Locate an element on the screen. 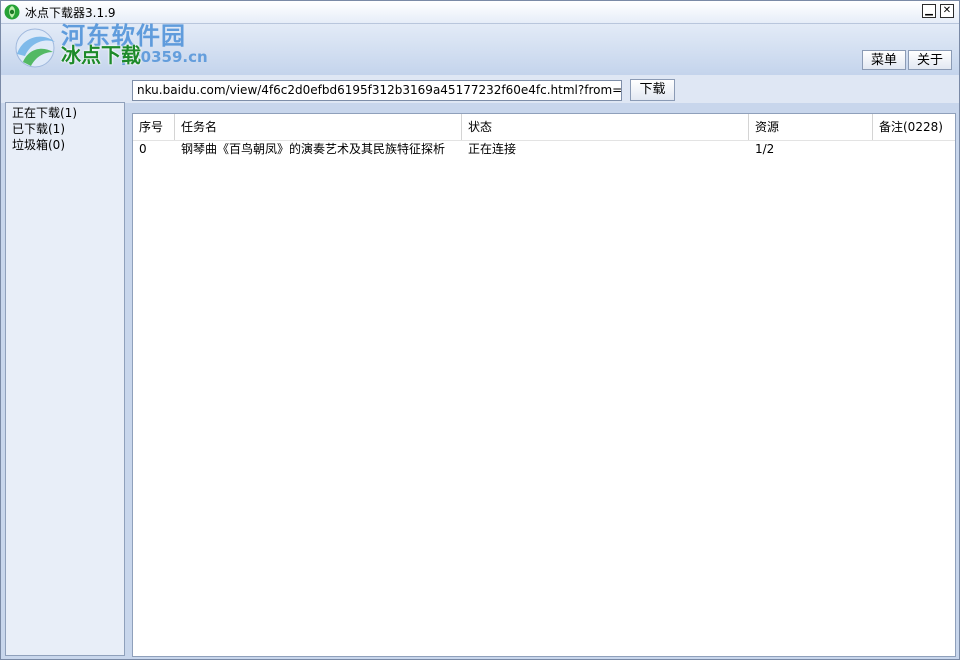  app-logo-icon is located at coordinates (35, 48).